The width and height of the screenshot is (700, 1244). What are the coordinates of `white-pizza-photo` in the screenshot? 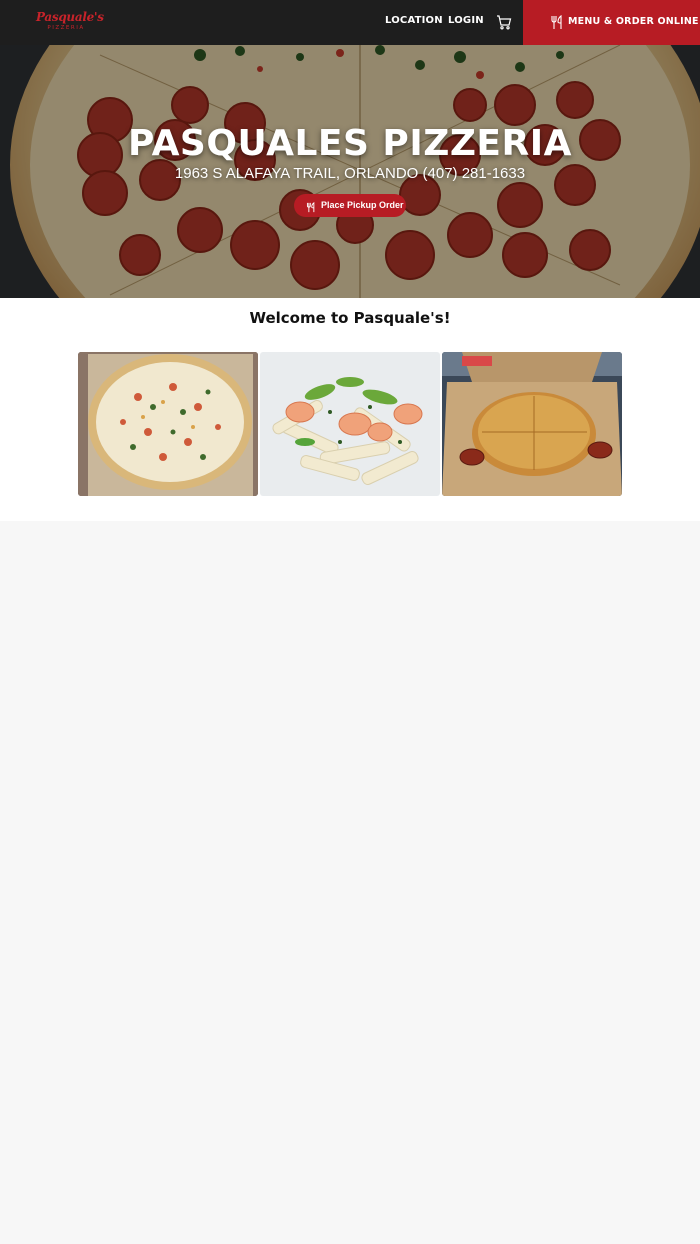 It's located at (168, 424).